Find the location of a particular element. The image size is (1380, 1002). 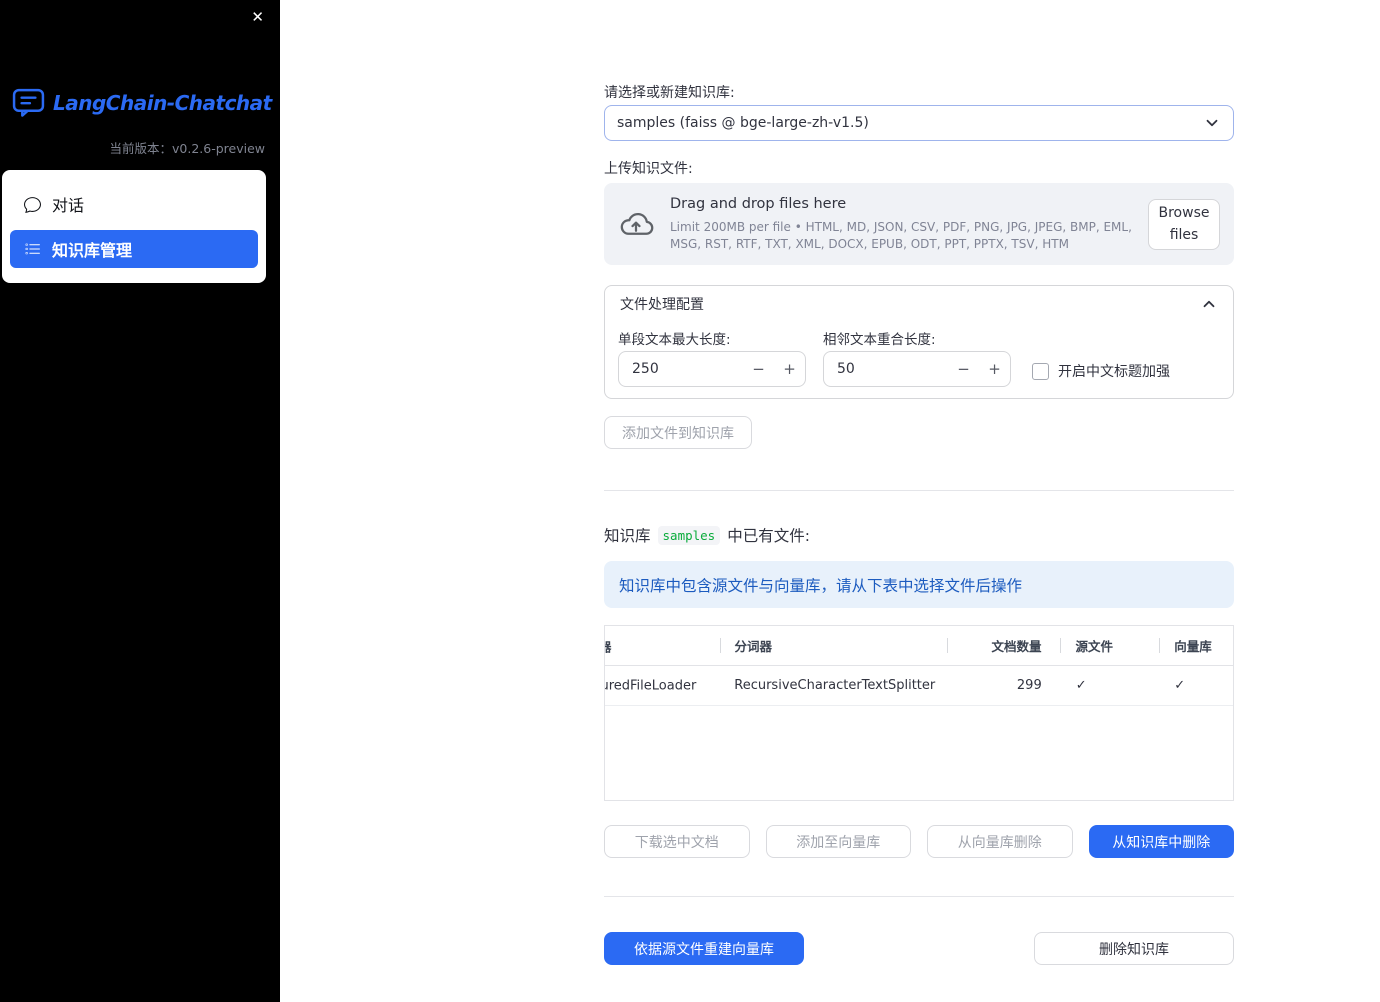

header-doc-loader: 文档加载器 is located at coordinates (608, 646).